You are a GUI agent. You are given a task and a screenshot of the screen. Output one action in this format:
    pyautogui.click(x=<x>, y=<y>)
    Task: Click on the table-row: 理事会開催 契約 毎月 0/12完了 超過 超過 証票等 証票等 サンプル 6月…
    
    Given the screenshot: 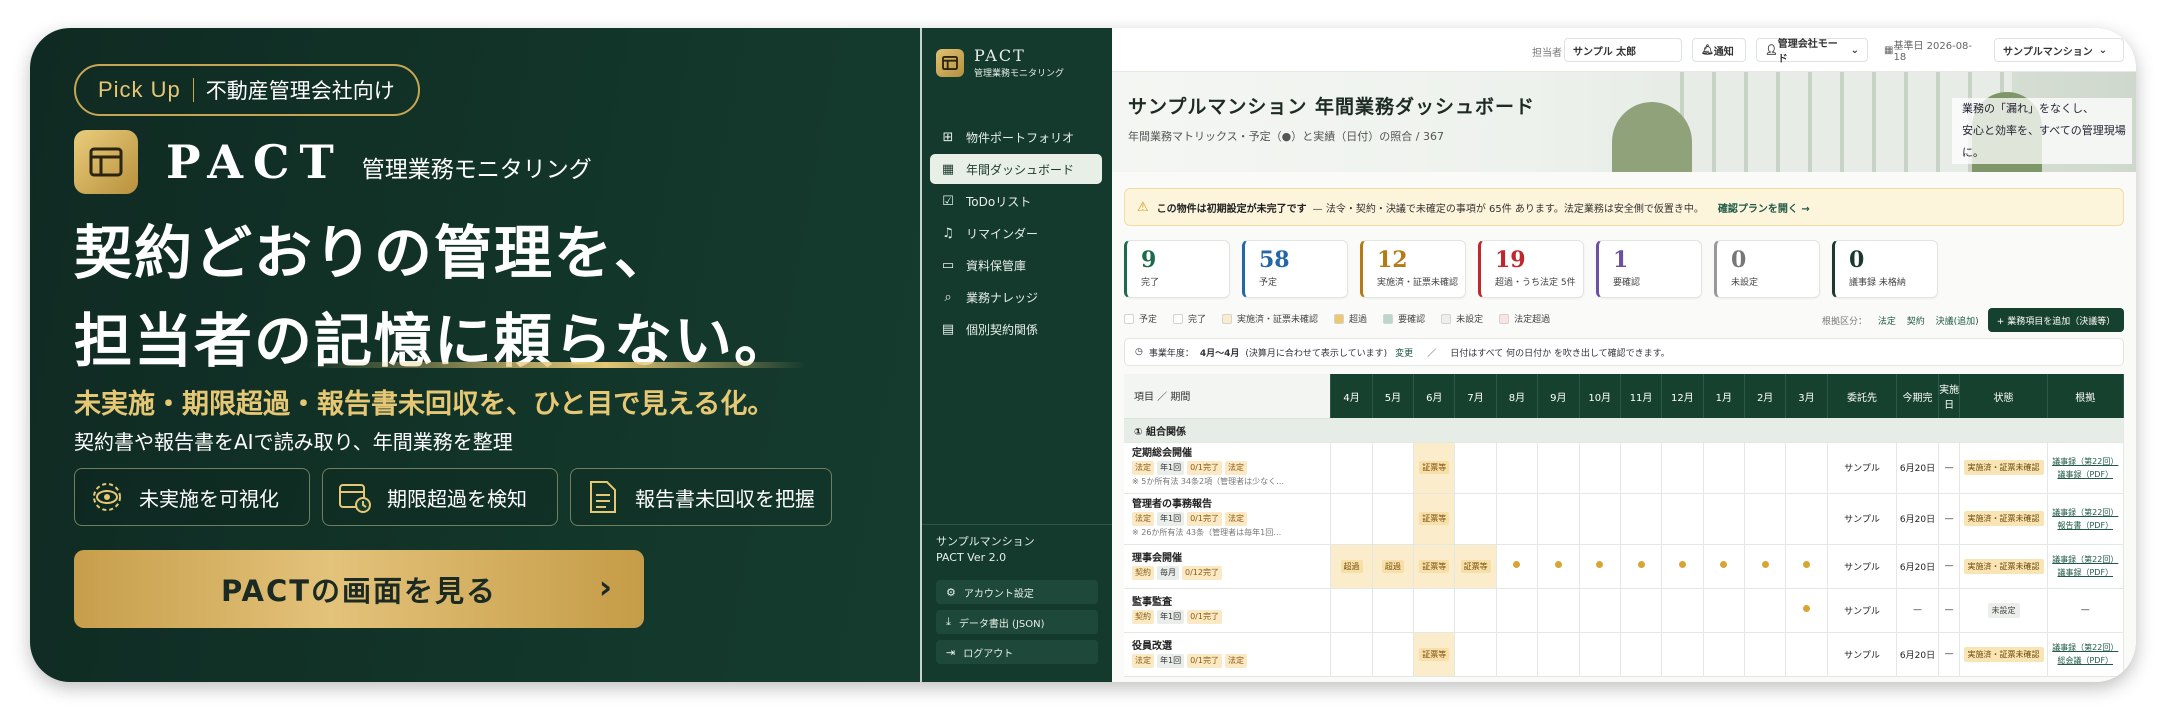 What is the action you would take?
    pyautogui.click(x=1624, y=566)
    